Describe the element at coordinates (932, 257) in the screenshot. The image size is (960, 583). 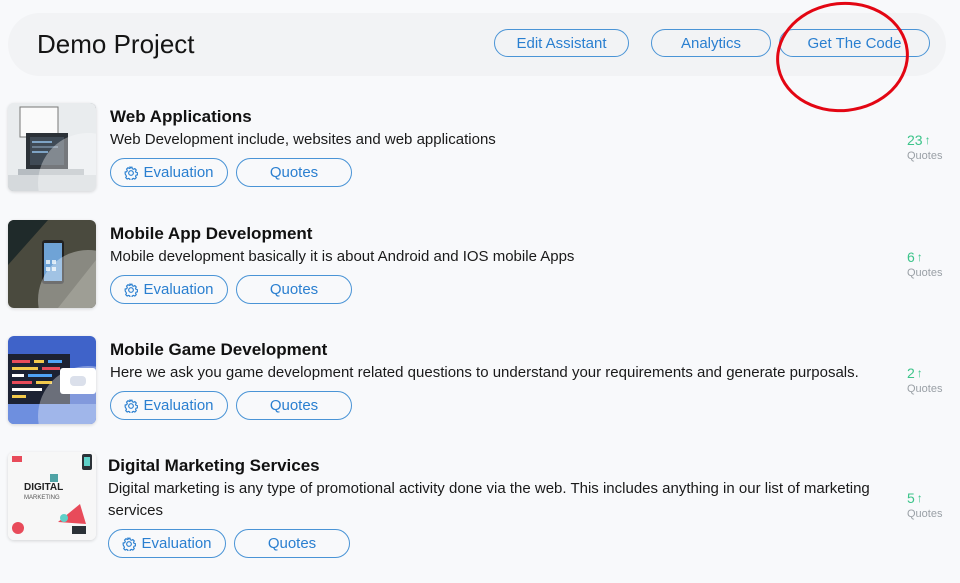
I see `quotes-count: 6 ↑` at that location.